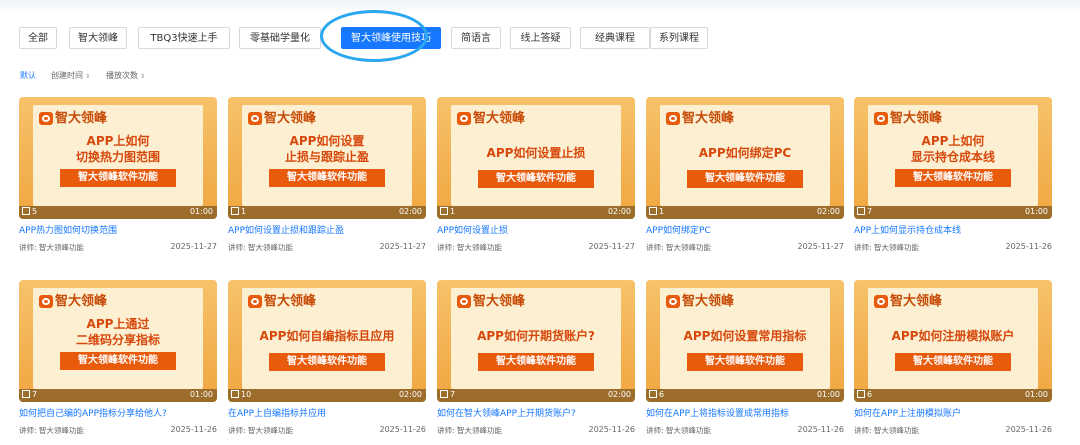  What do you see at coordinates (391, 38) in the screenshot?
I see `tab-4: 智大领峰使用技巧` at bounding box center [391, 38].